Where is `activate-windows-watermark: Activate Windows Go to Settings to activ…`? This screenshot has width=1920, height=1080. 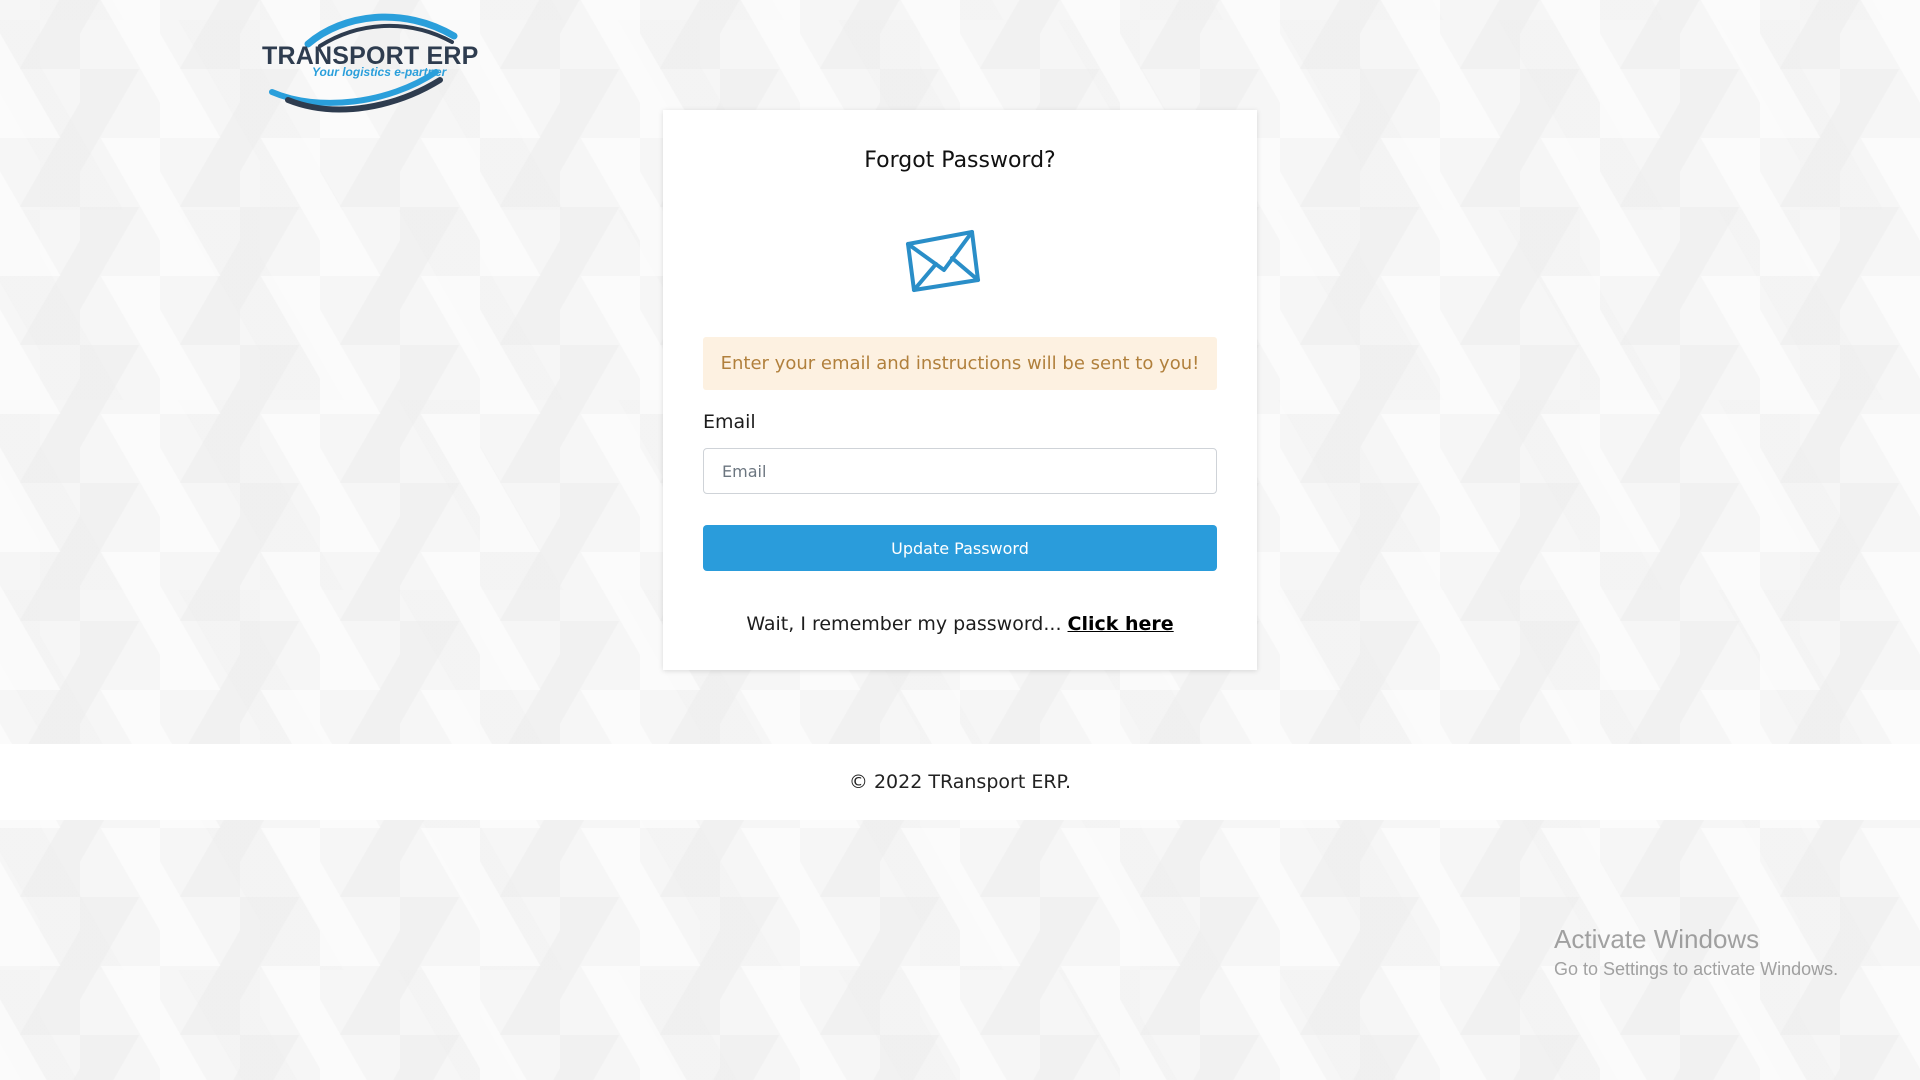 activate-windows-watermark: Activate Windows Go to Settings to activ… is located at coordinates (1696, 952).